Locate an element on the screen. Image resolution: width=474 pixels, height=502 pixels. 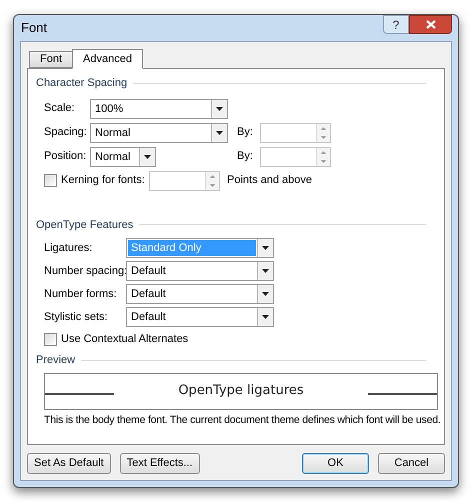
field-label: Number forms: is located at coordinates (81, 294).